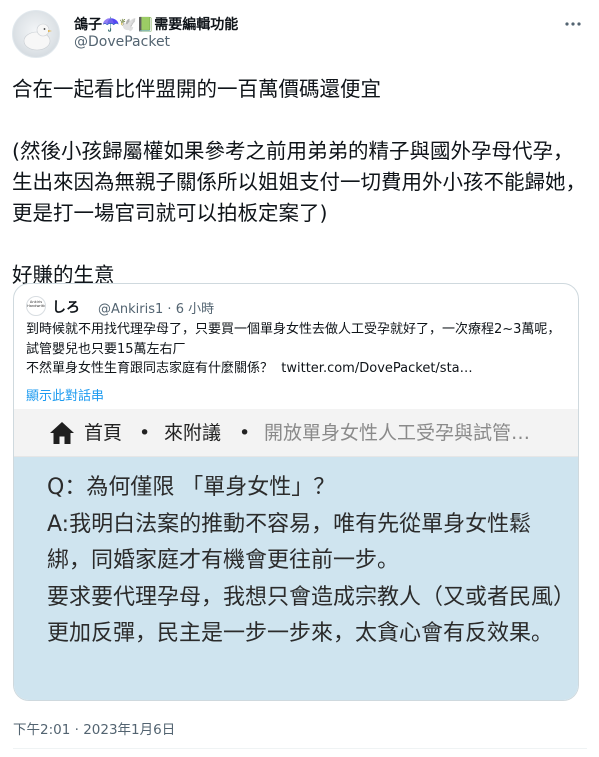 This screenshot has height=757, width=599. I want to click on show-thread-link: 顯示此對話串, so click(65, 394).